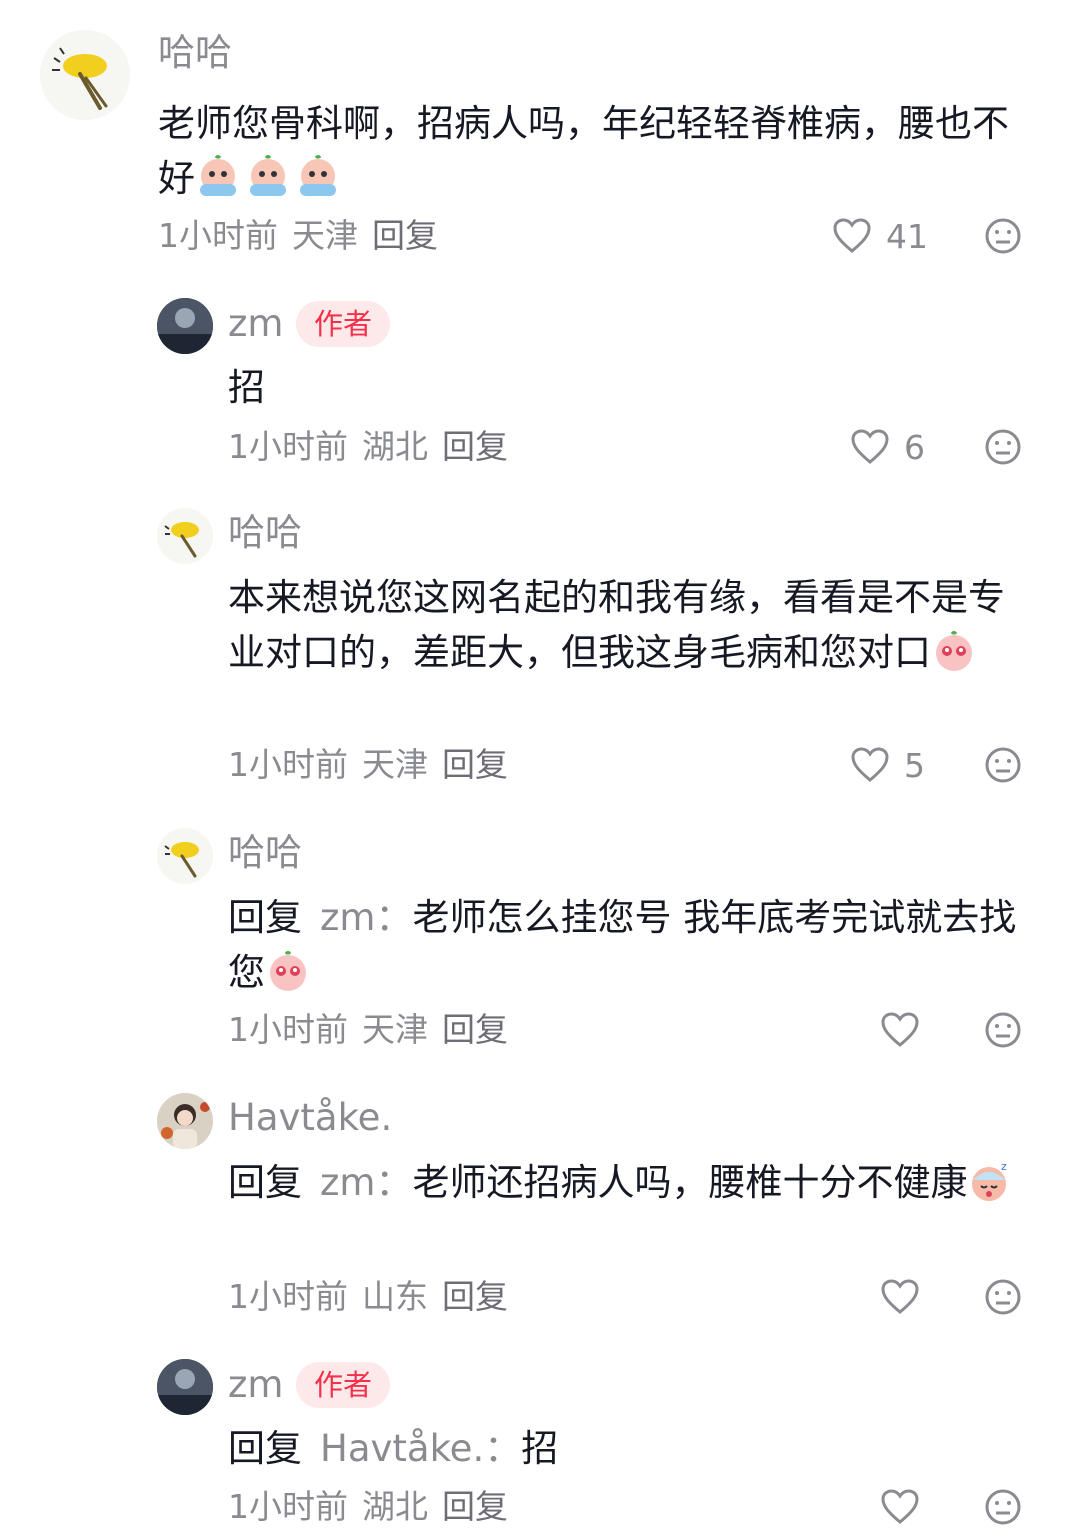 The image size is (1080, 1540). I want to click on comment-username: Havtåke., so click(310, 1118).